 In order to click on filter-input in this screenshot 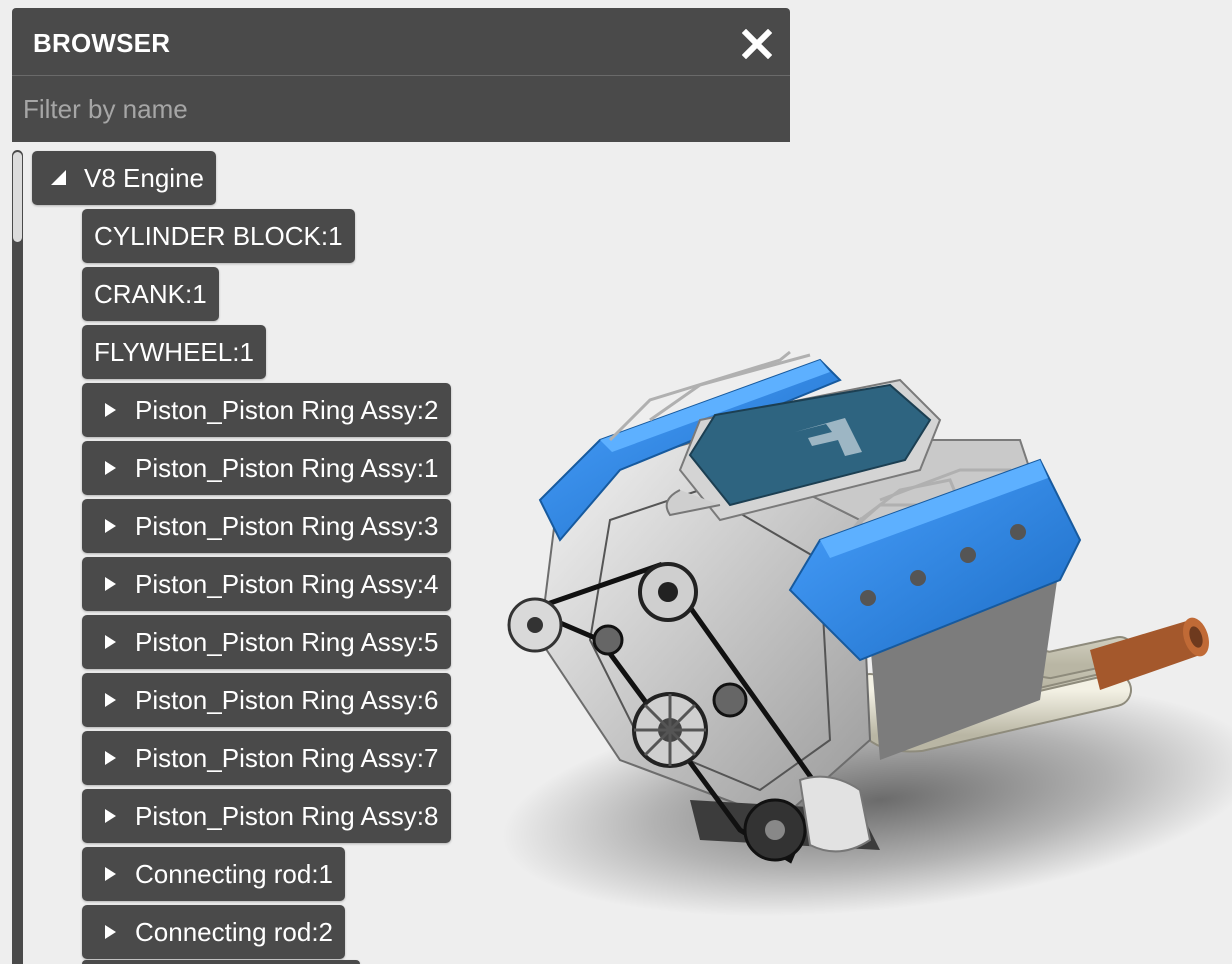, I will do `click(401, 109)`.